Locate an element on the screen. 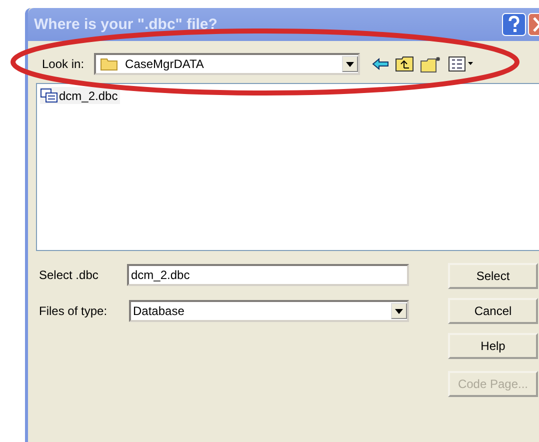 This screenshot has height=442, width=539. back-arrow-icon is located at coordinates (381, 64).